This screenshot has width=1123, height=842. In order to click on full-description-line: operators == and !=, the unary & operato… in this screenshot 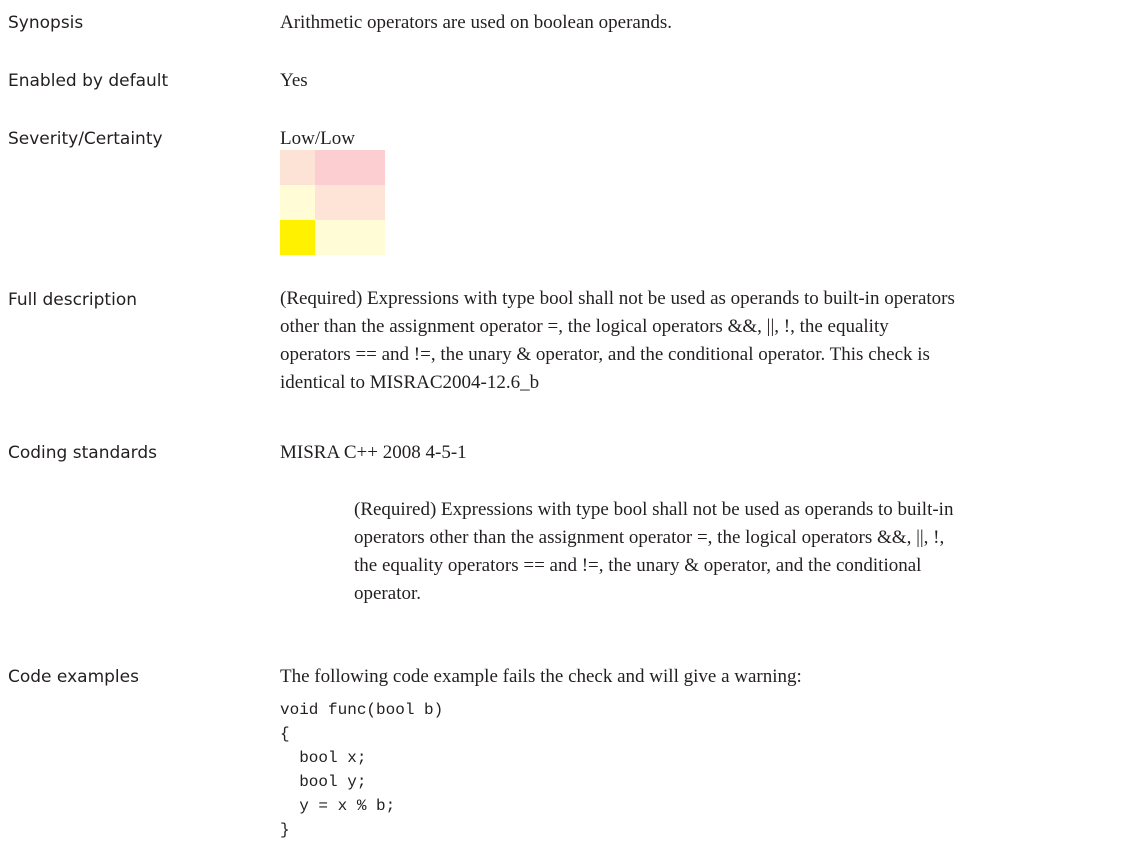, I will do `click(605, 354)`.